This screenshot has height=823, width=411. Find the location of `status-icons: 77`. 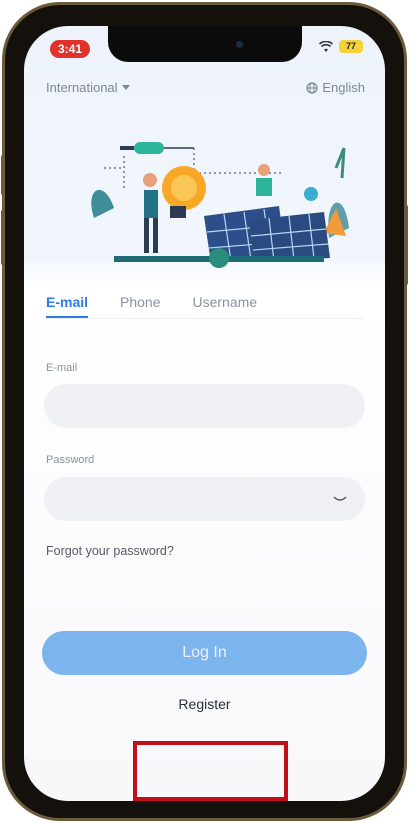

status-icons: 77 is located at coordinates (341, 46).